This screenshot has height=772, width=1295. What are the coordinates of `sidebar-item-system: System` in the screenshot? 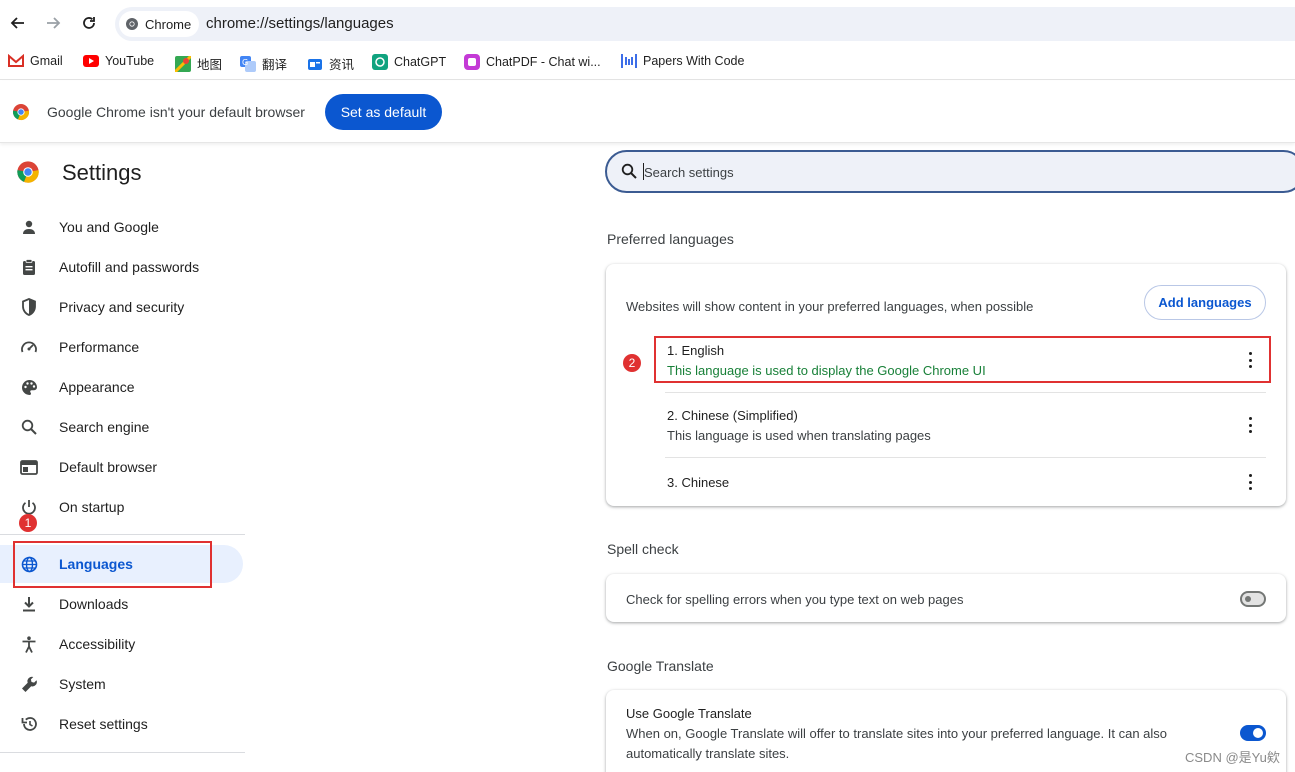 It's located at (121, 684).